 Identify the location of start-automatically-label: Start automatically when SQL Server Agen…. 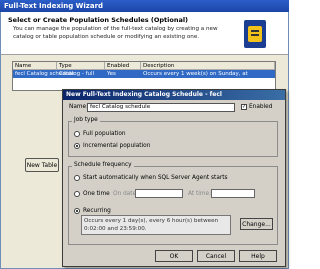
(155, 178).